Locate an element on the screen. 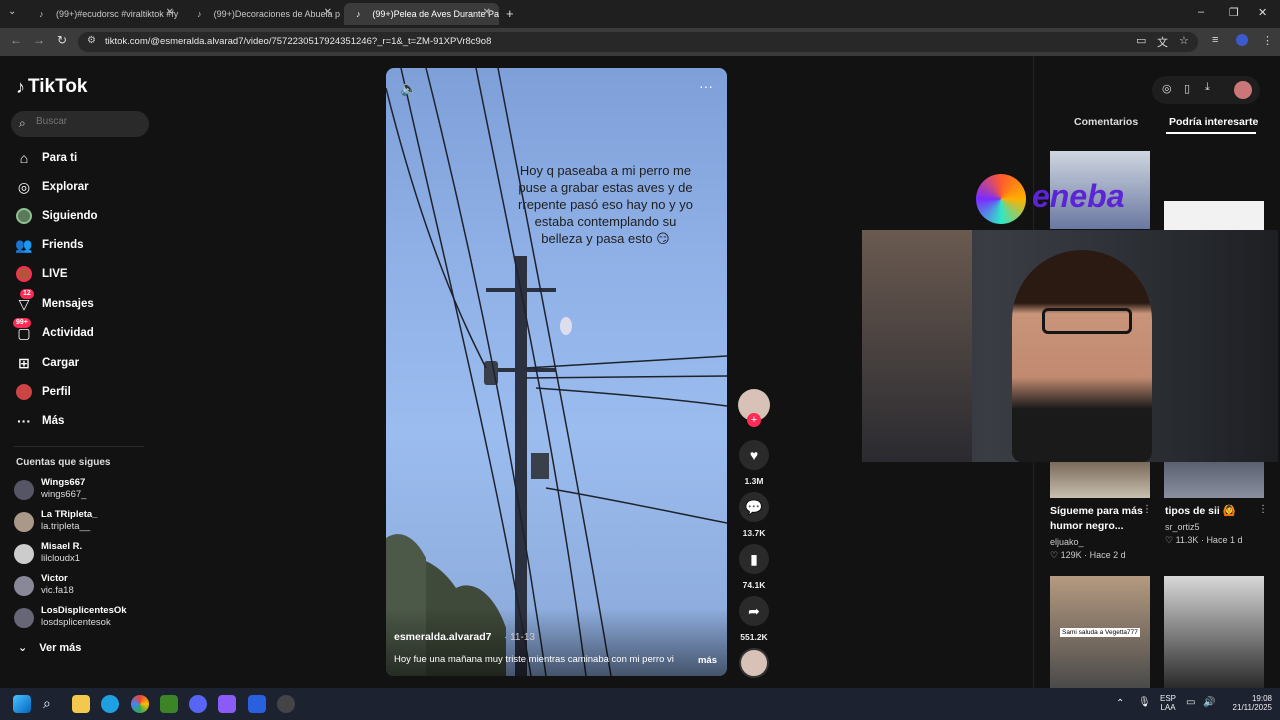 The width and height of the screenshot is (1280, 720). reload-icon: ↻ is located at coordinates (62, 40).